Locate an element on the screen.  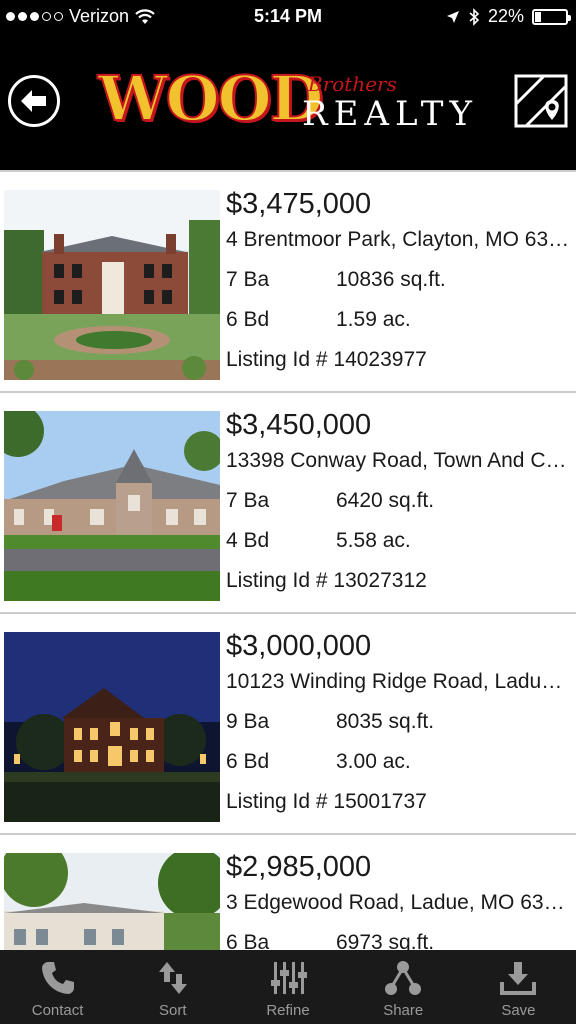
sliders-icon is located at coordinates (289, 978).